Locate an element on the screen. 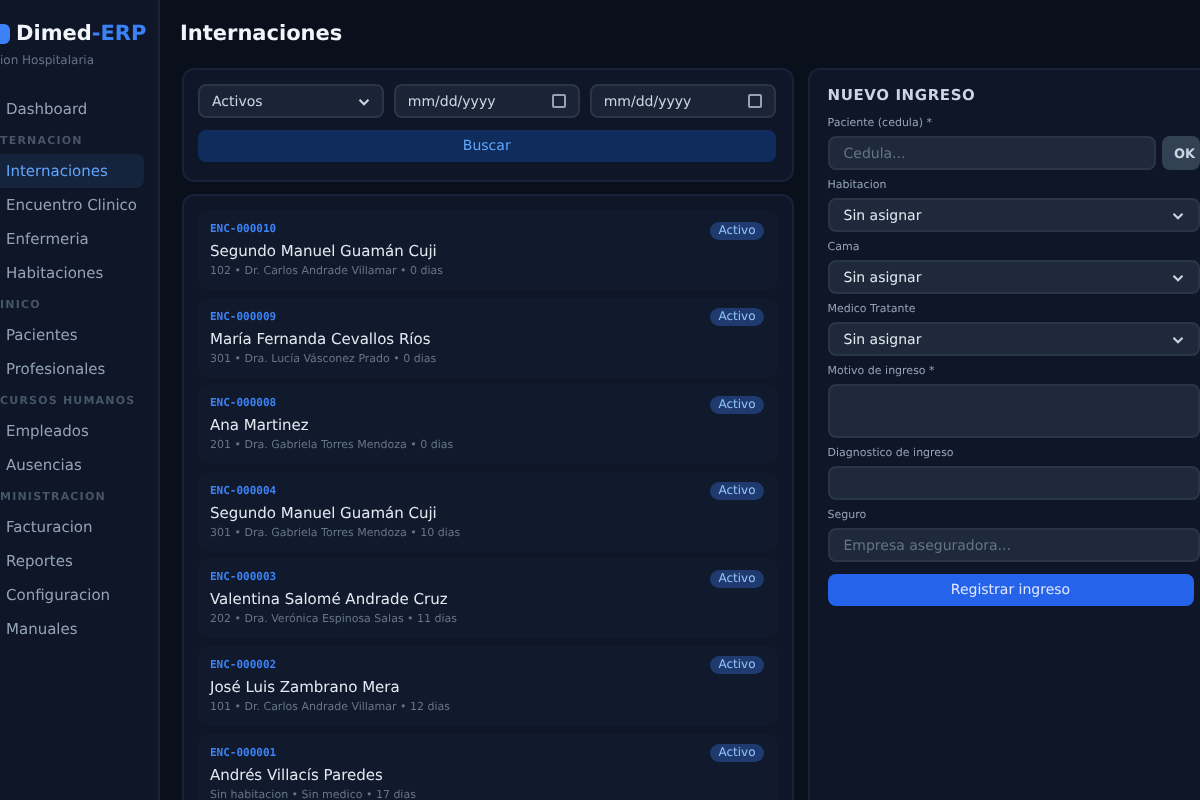 The image size is (1200, 800). page-title: Internaciones is located at coordinates (262, 34).